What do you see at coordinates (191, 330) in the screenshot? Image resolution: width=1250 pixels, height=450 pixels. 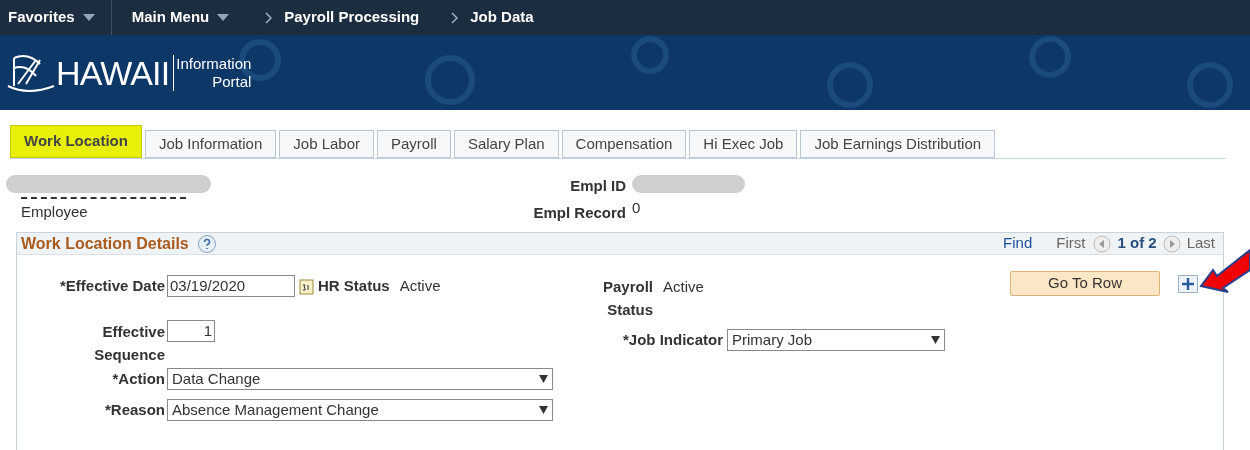 I see `sequence-field: 1` at bounding box center [191, 330].